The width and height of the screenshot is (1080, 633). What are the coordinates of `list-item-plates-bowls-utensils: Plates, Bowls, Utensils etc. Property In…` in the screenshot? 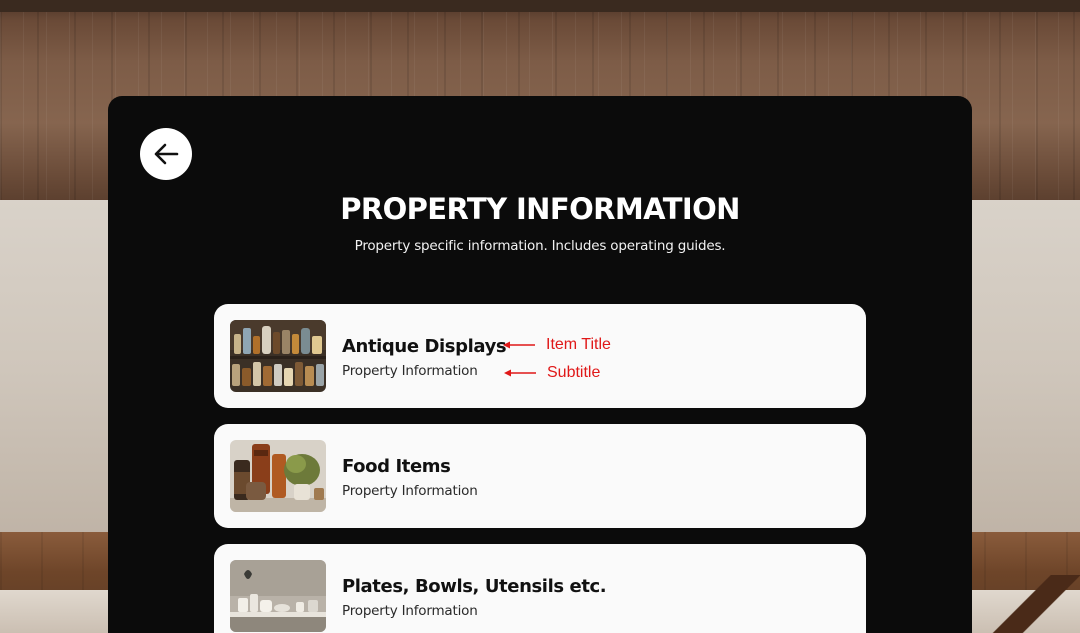 It's located at (540, 588).